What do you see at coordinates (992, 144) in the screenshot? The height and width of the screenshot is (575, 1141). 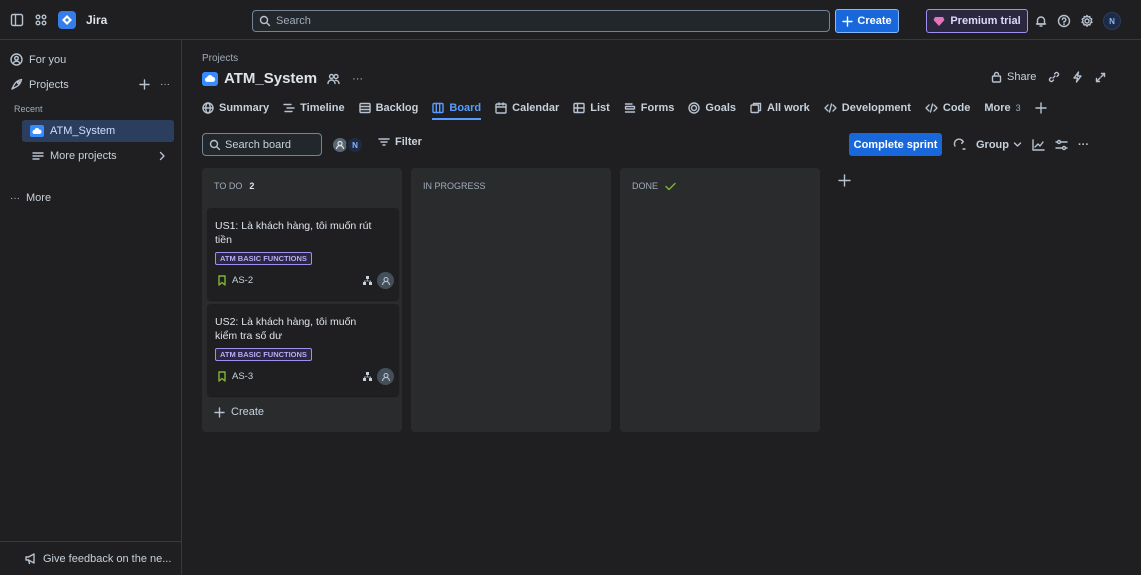 I see `group-label: Group` at bounding box center [992, 144].